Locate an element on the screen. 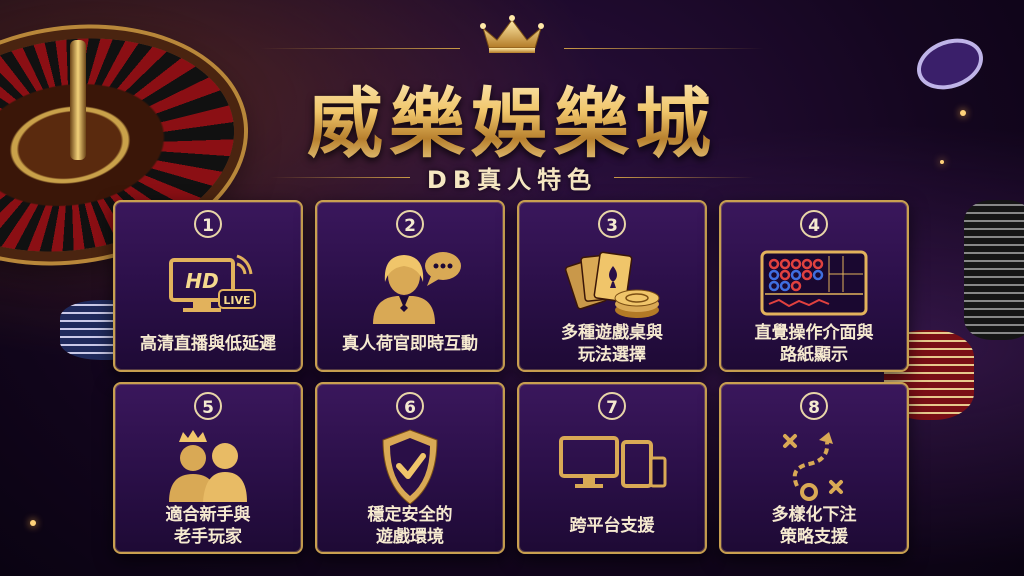 The height and width of the screenshot is (576, 1024). page-subtitle: DB真人特色 is located at coordinates (512, 180).